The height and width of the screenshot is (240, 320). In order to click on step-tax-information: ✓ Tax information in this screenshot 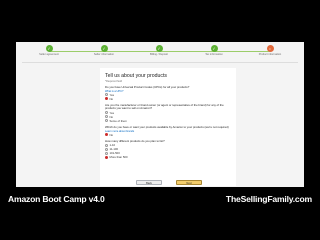, I will do `click(214, 50)`.